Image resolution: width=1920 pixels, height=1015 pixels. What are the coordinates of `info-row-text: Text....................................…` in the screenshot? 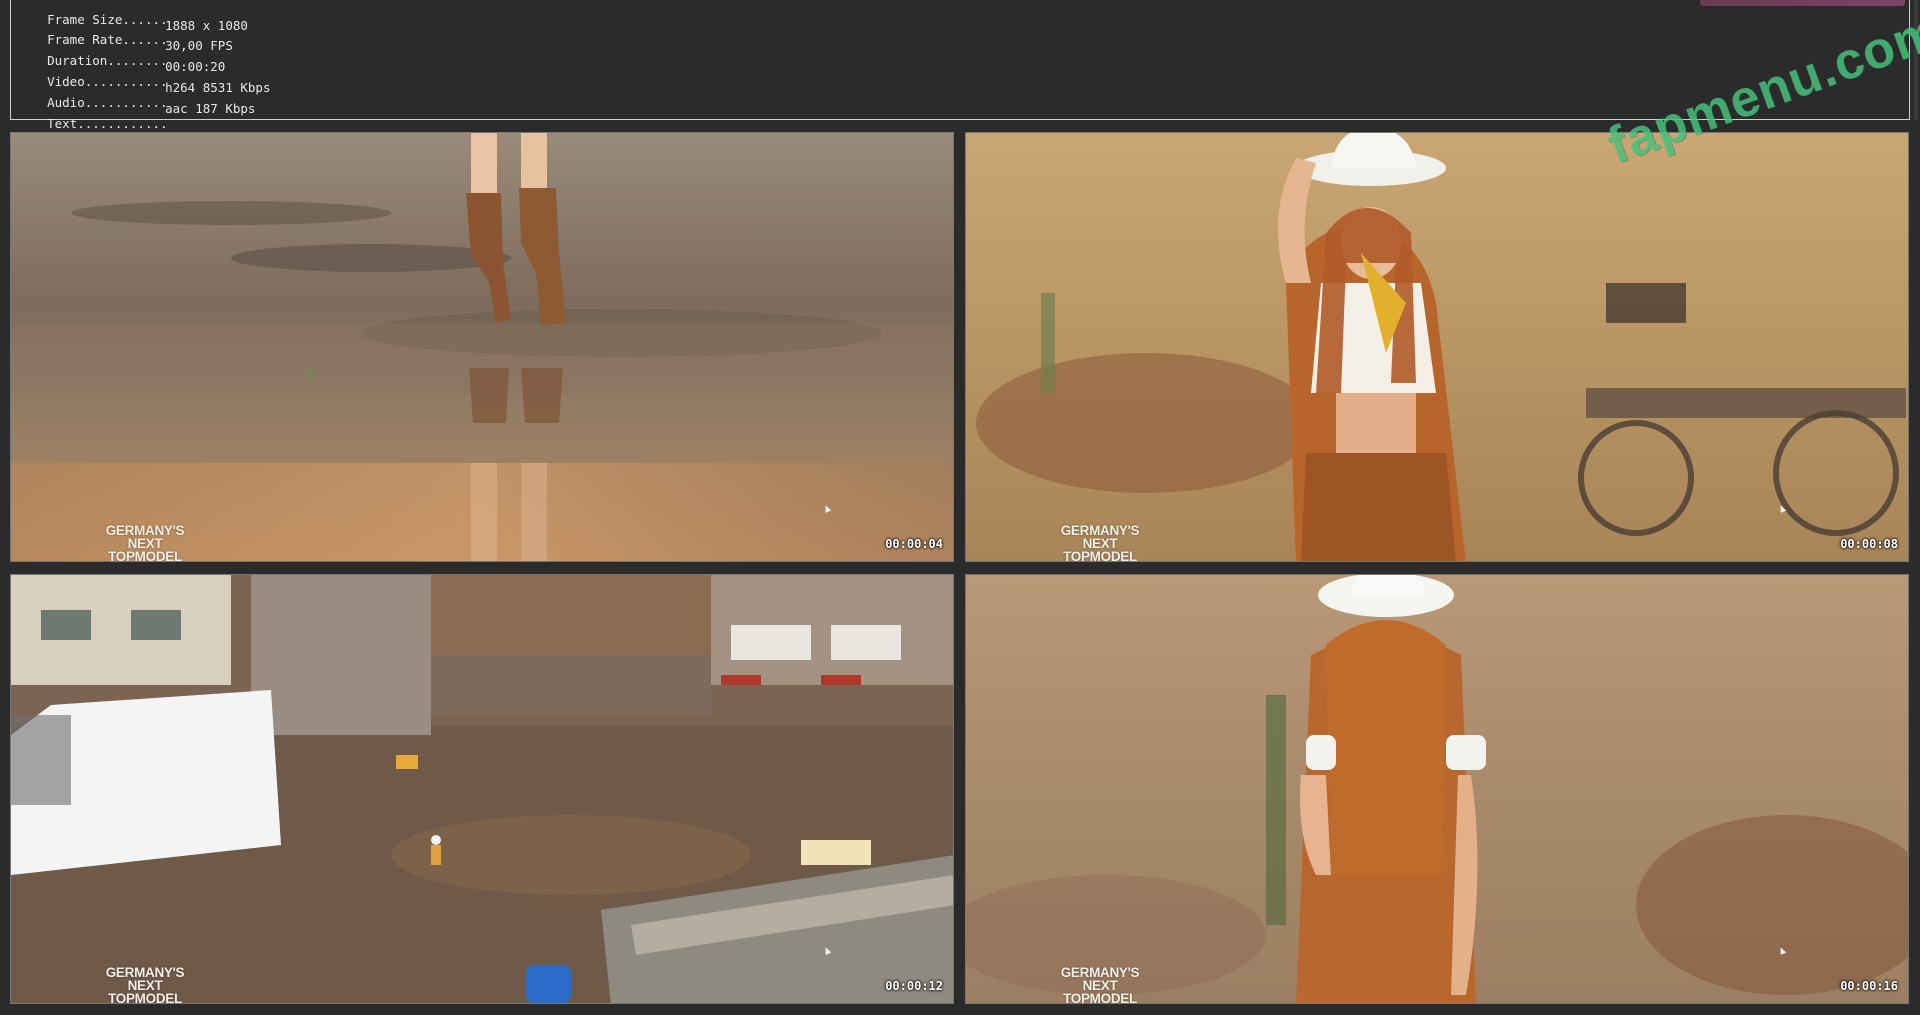 It's located at (373, 115).